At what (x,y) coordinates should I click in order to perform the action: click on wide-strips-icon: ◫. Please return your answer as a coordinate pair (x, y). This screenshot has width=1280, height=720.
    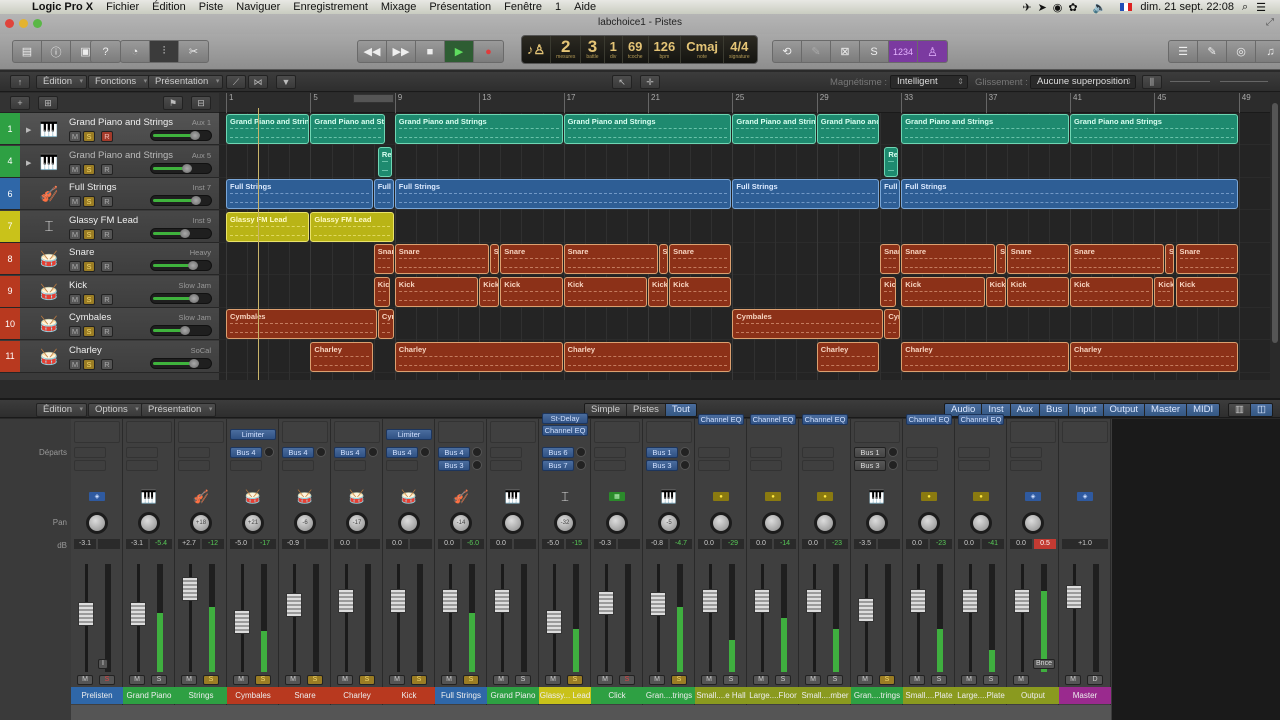
    Looking at the image, I should click on (1261, 410).